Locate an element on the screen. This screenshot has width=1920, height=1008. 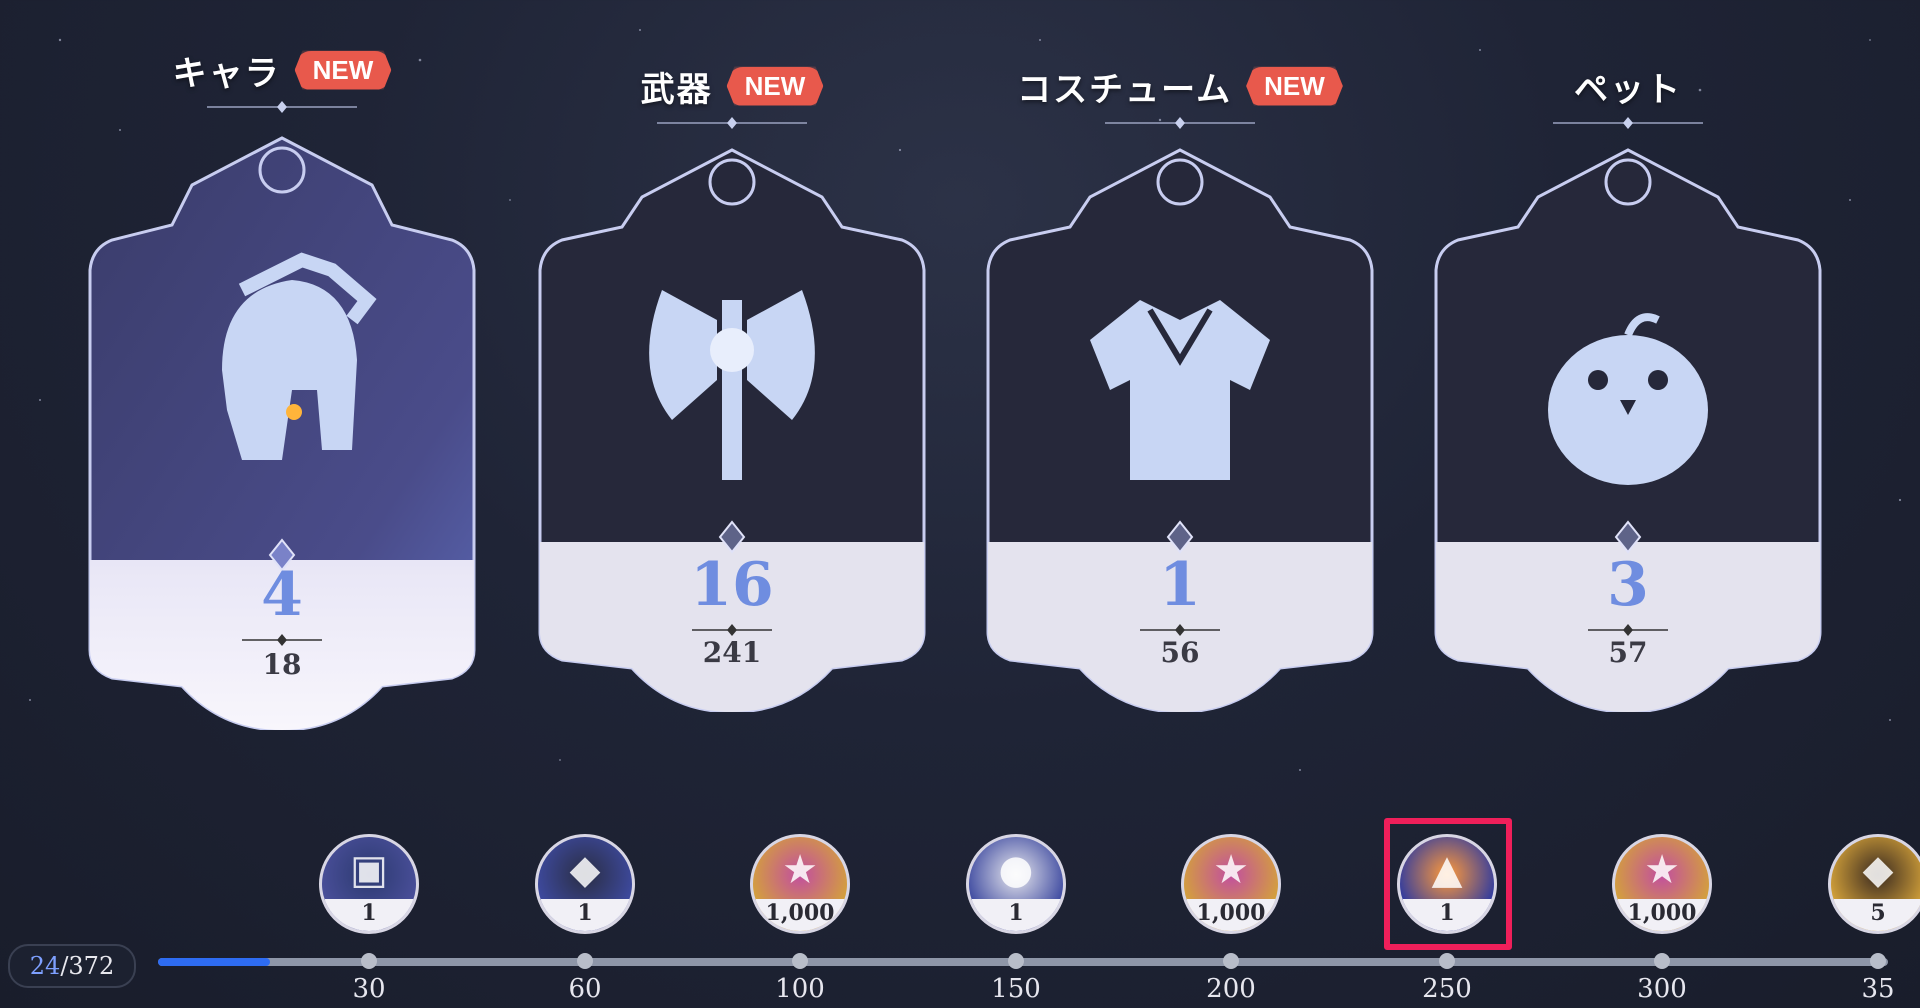
total-count: 56 is located at coordinates (1180, 652).